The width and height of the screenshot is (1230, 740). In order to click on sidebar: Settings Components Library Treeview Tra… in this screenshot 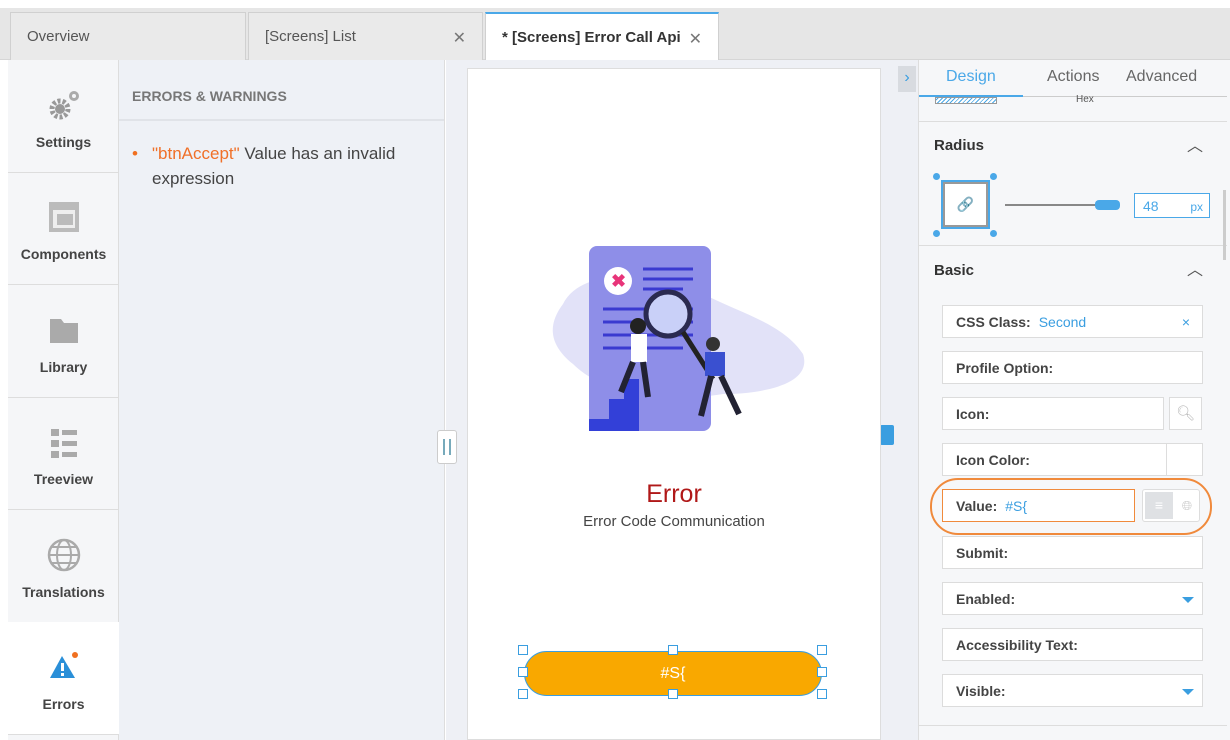, I will do `click(63, 400)`.